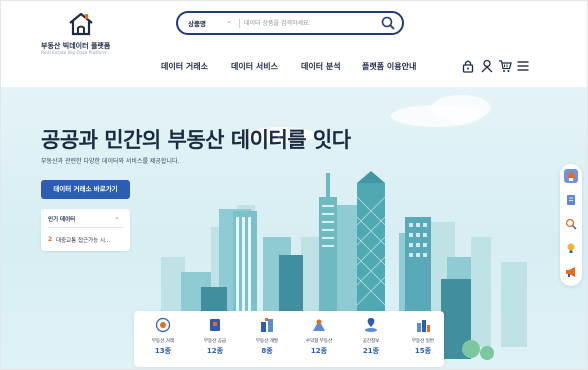 The image size is (588, 370). What do you see at coordinates (267, 325) in the screenshot?
I see `development-icon` at bounding box center [267, 325].